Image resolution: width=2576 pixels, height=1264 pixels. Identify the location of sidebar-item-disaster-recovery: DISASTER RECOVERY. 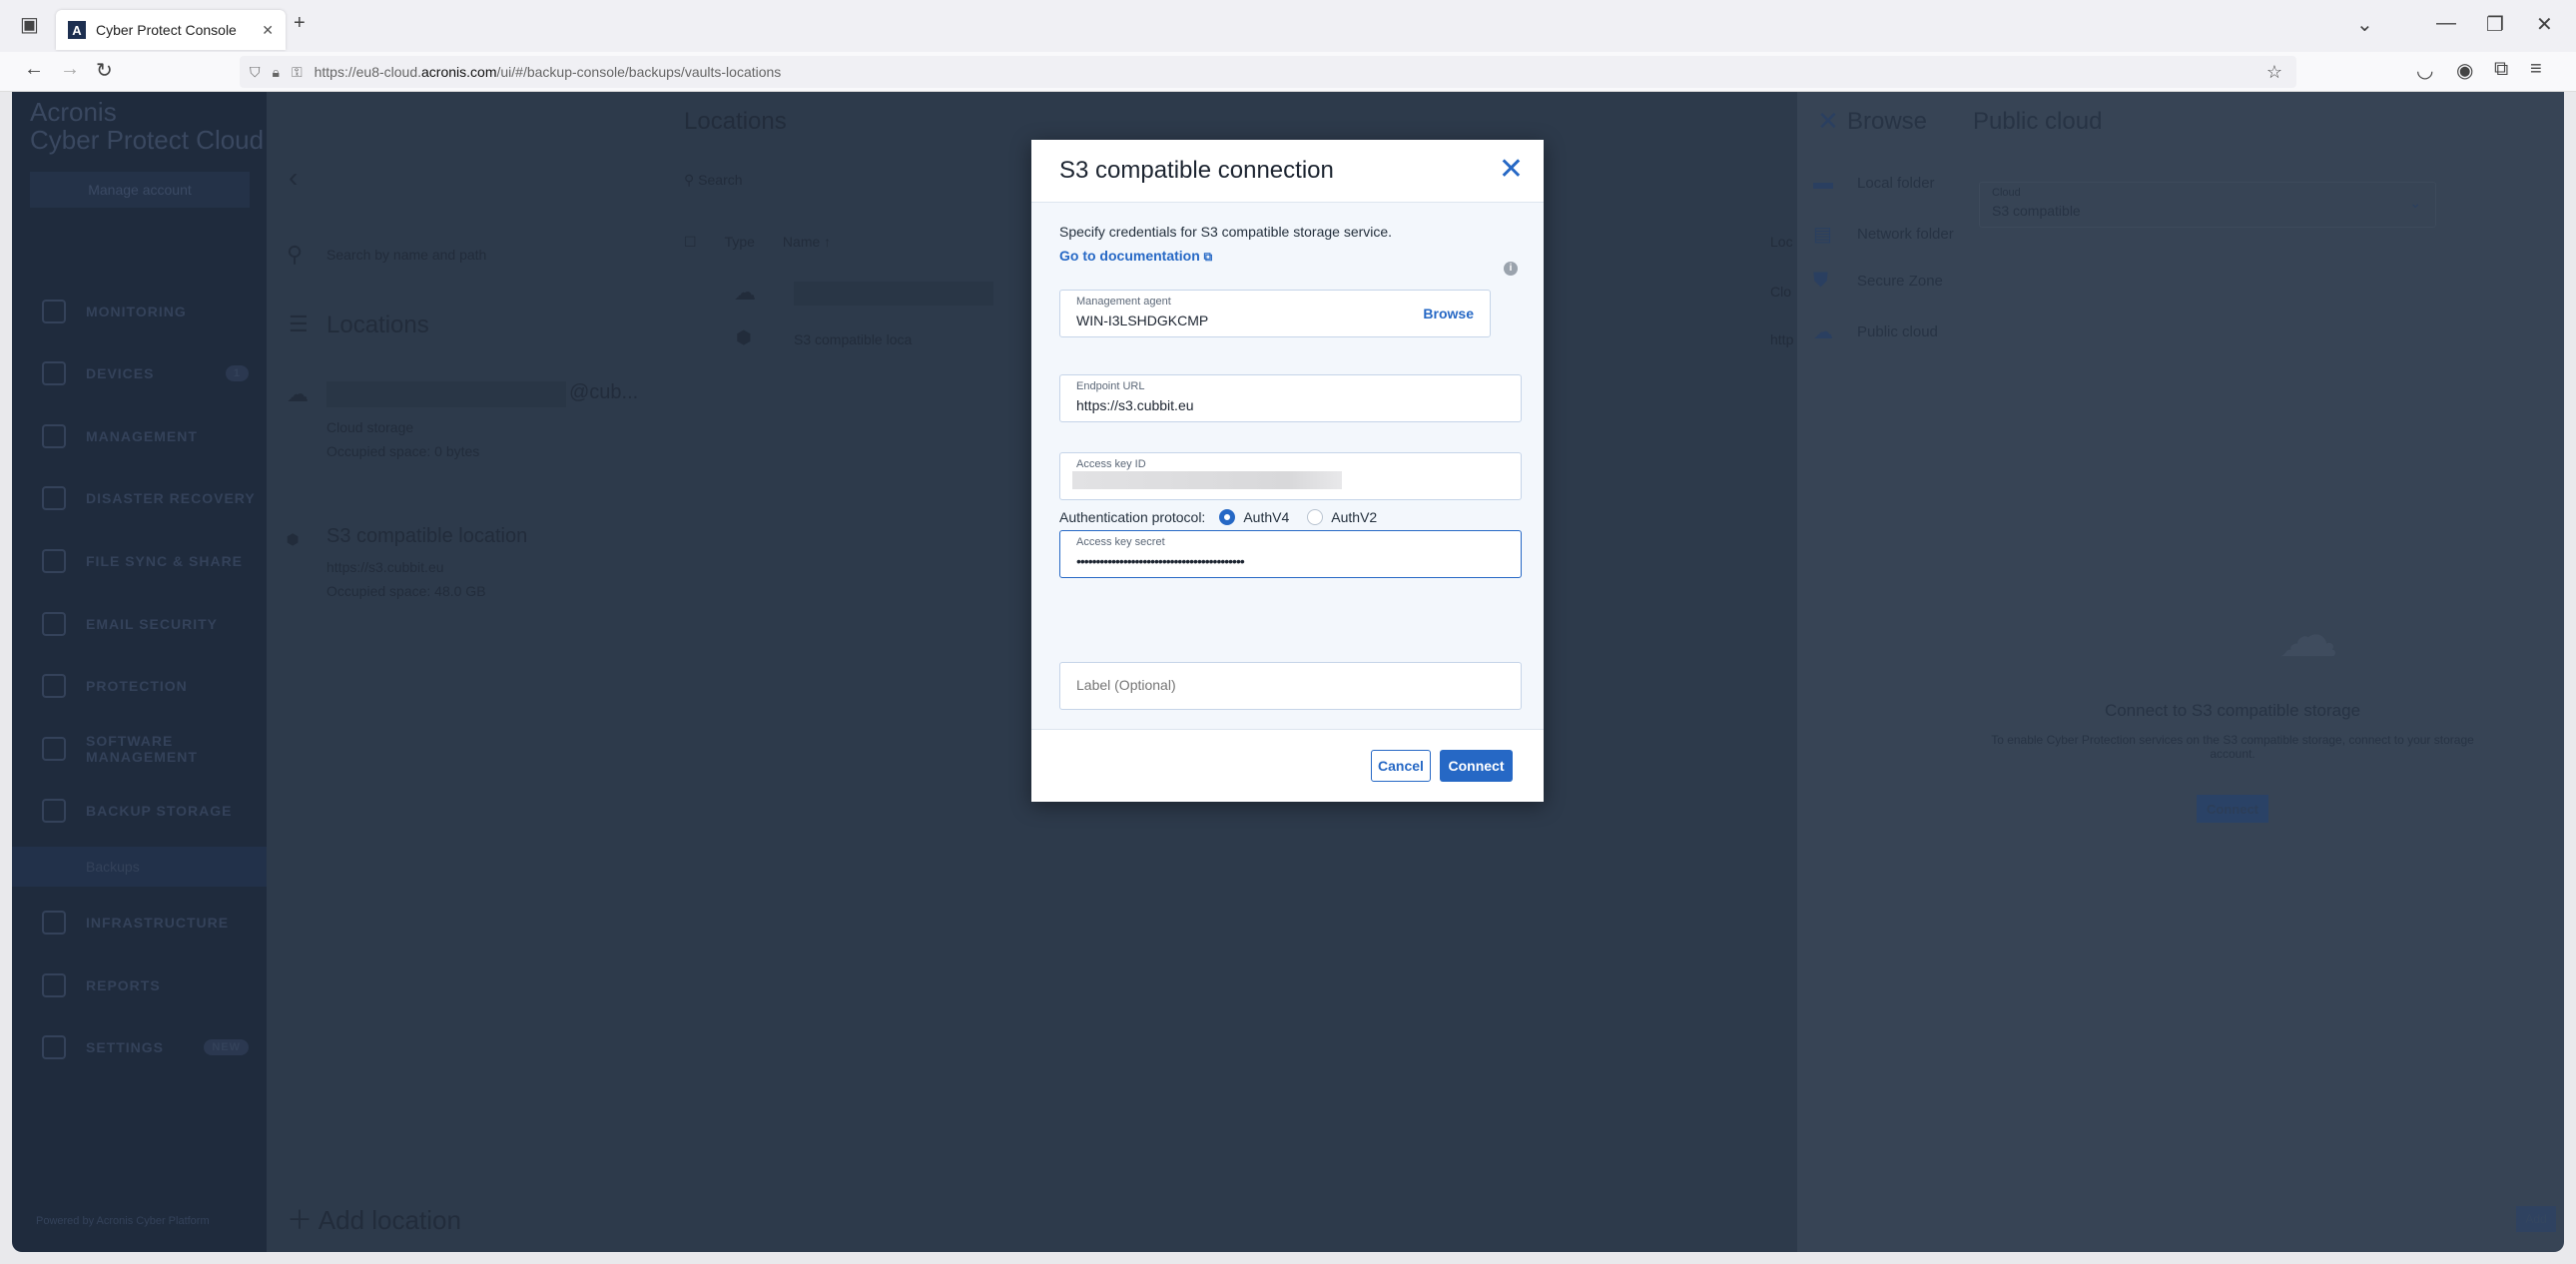
(139, 498).